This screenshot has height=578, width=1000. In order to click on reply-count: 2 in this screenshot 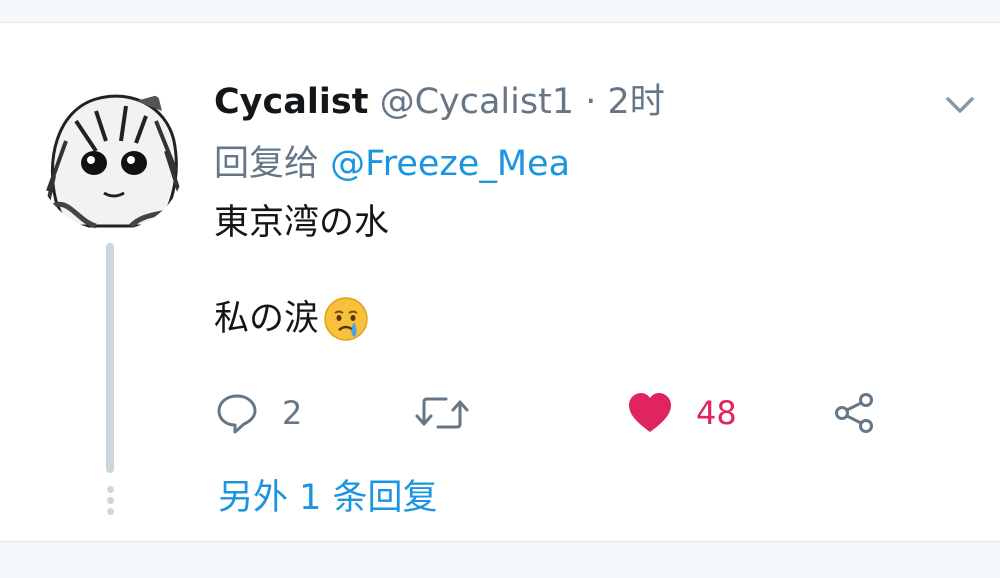, I will do `click(292, 413)`.